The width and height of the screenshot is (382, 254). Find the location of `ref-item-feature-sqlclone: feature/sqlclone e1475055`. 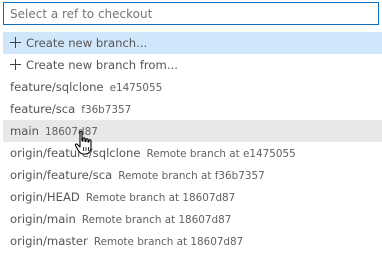

ref-item-feature-sqlclone: feature/sqlclone e1475055 is located at coordinates (192, 87).